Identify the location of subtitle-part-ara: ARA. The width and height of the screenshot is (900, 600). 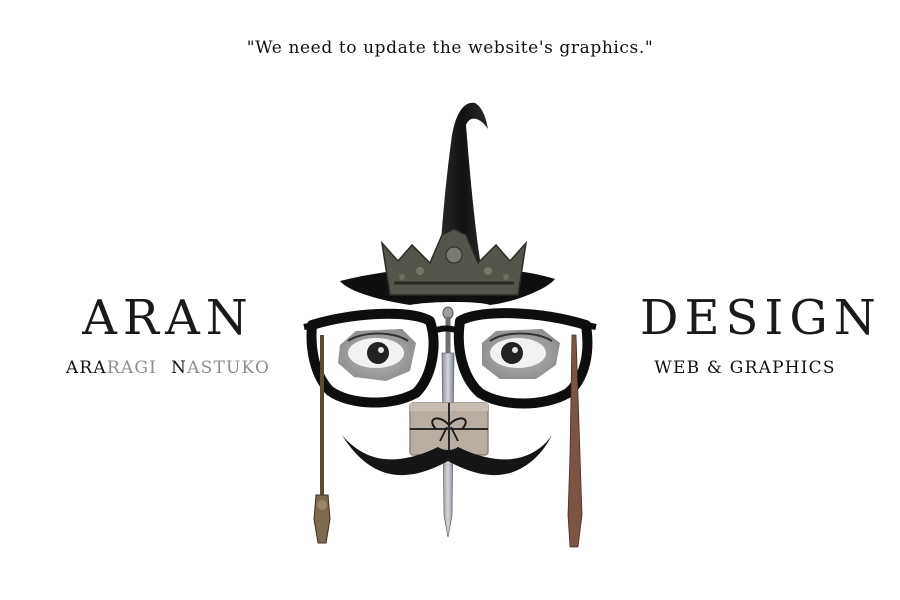
(86, 368).